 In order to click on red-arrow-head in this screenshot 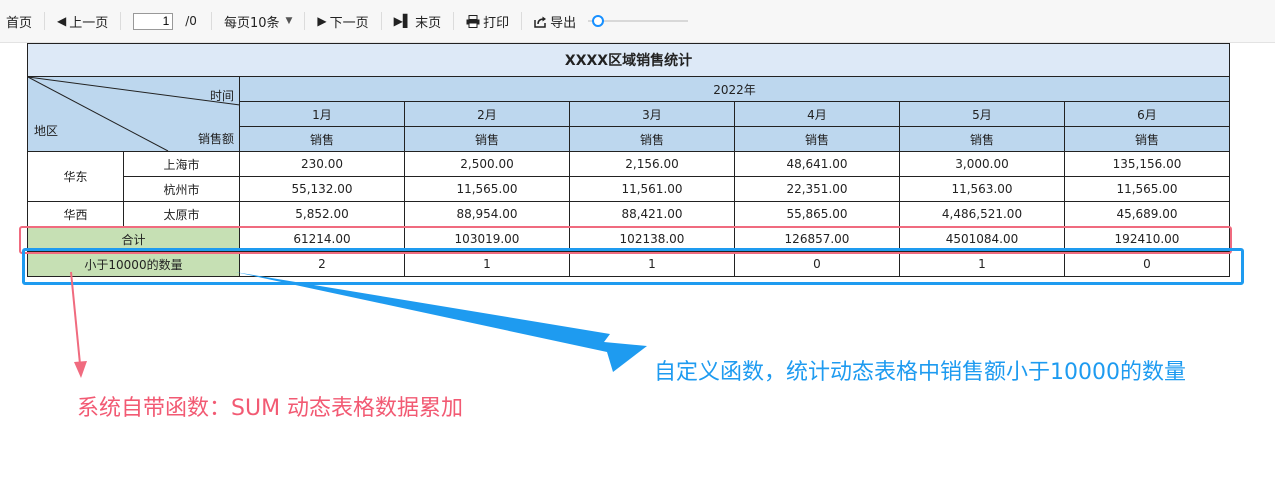, I will do `click(80, 369)`.